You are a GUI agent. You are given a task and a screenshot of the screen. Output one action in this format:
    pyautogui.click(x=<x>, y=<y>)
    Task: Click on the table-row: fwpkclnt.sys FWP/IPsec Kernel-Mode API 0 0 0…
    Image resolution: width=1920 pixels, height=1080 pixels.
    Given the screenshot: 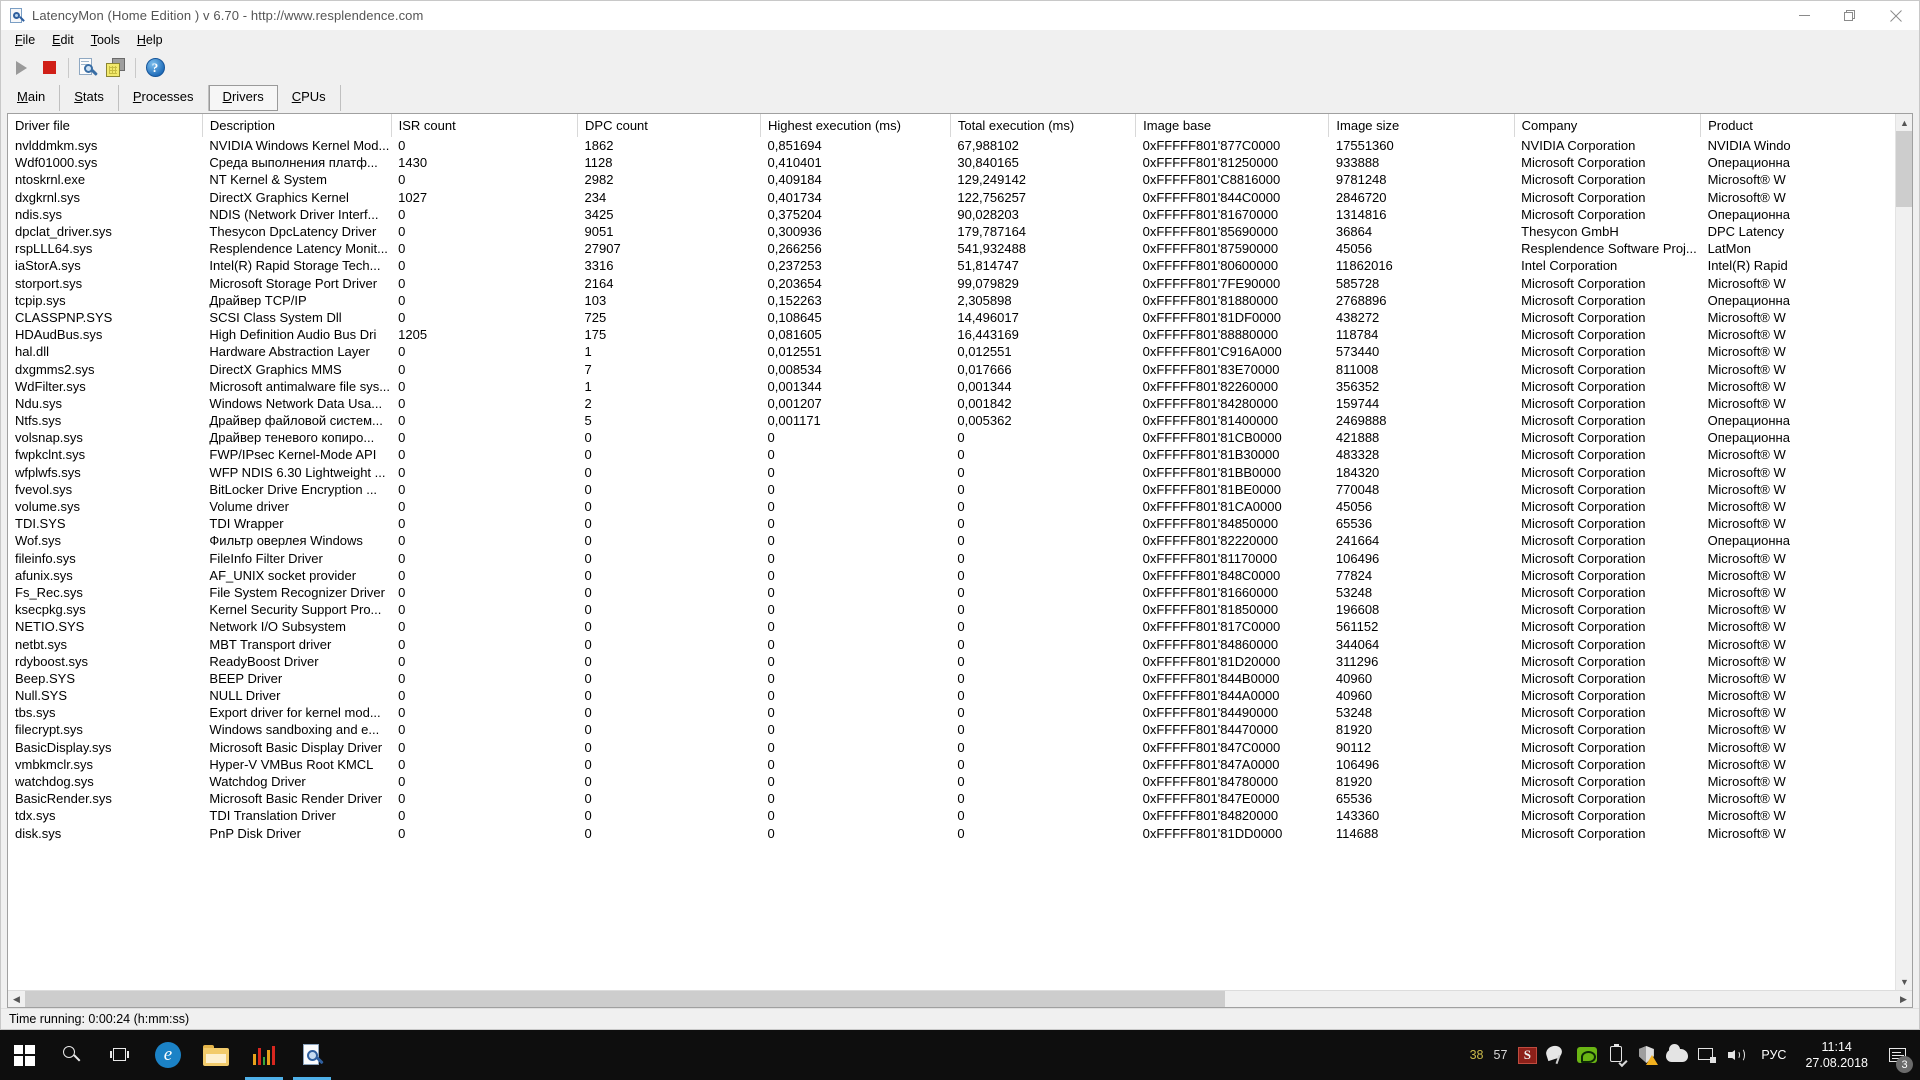 What is the action you would take?
    pyautogui.click(x=960, y=454)
    